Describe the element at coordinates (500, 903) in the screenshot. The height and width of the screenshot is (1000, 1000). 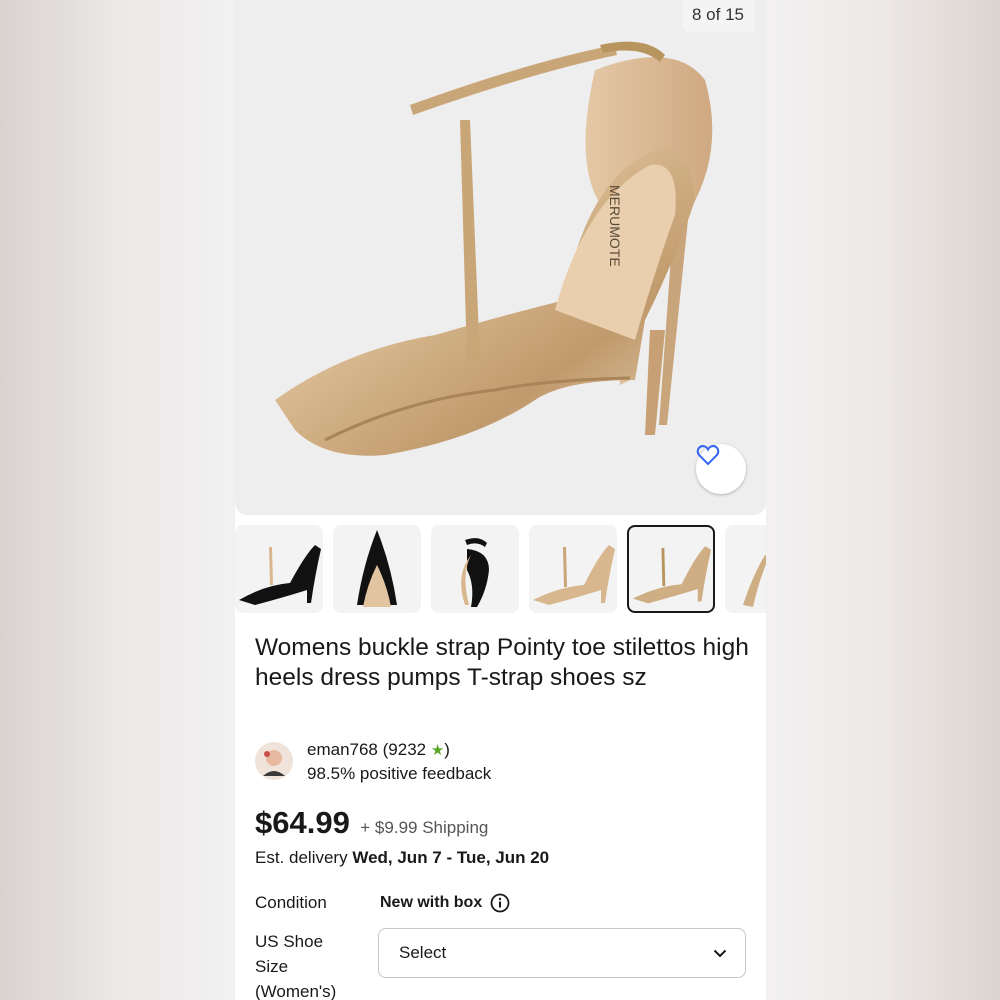
I see `info-icon` at that location.